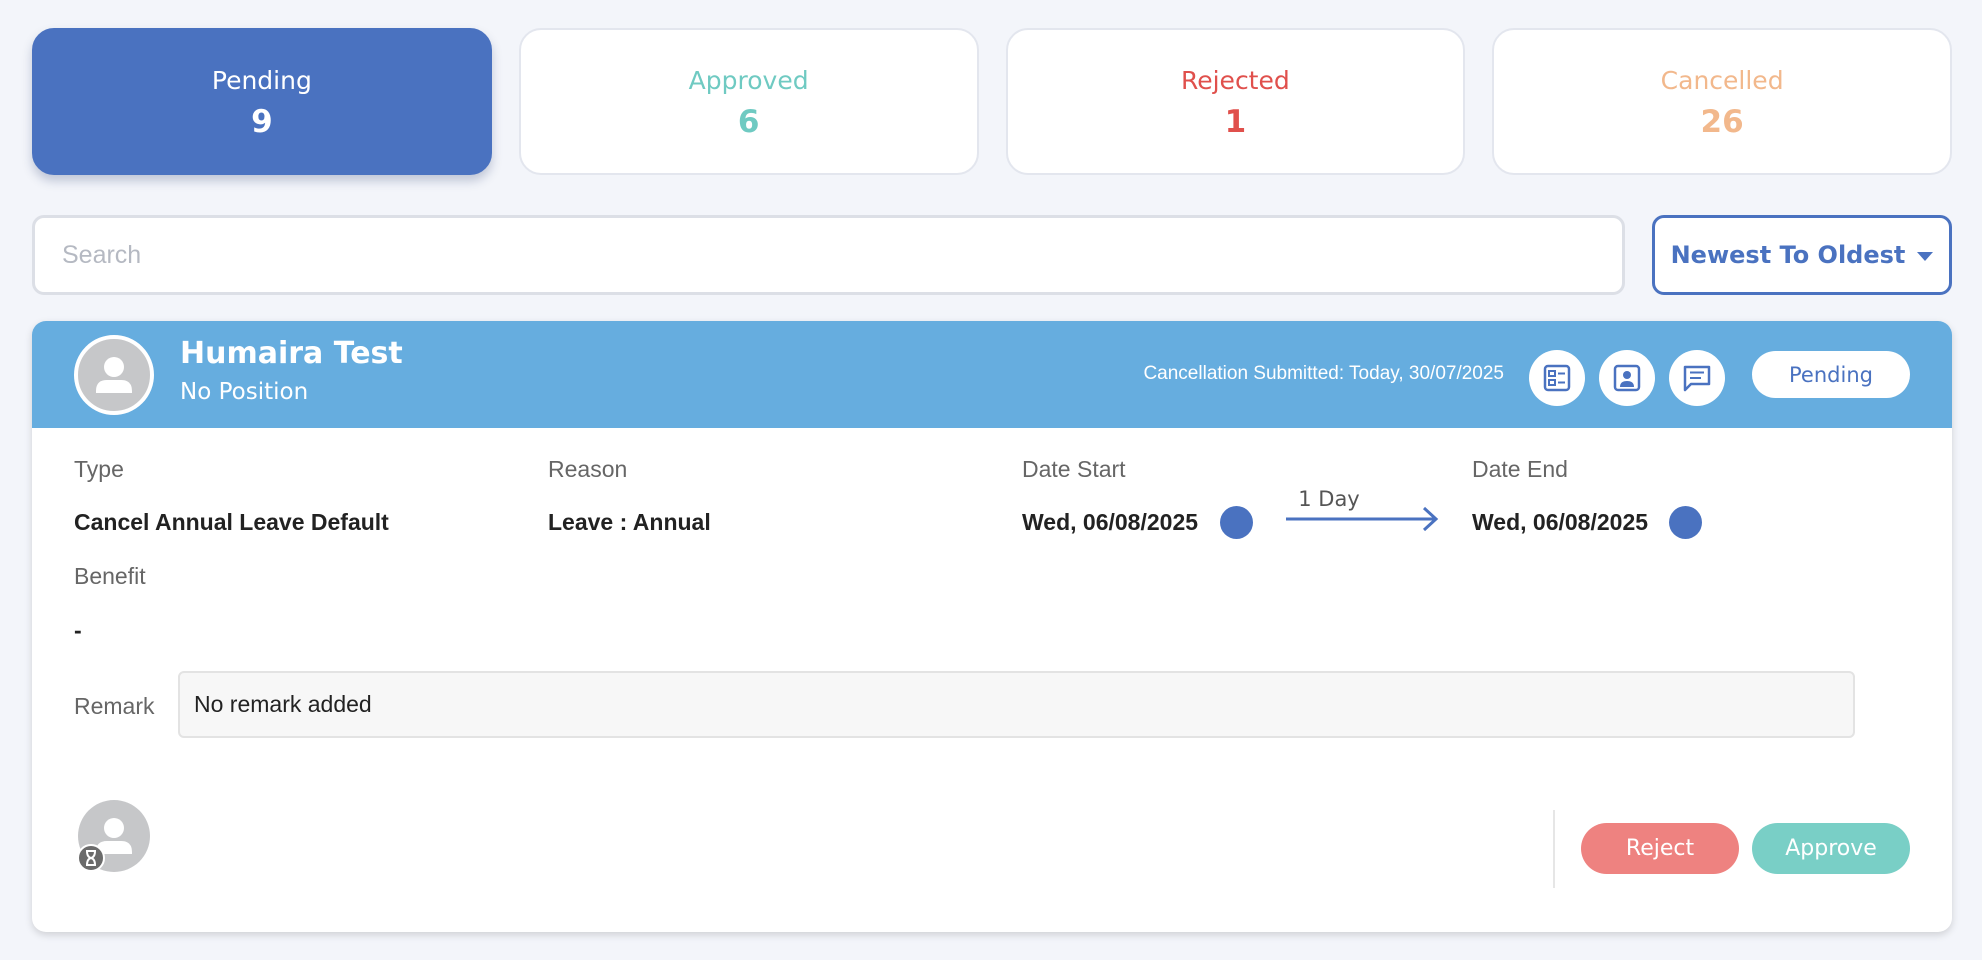 Image resolution: width=1982 pixels, height=960 pixels. What do you see at coordinates (231, 522) in the screenshot?
I see `type-value: Cancel Annual Leave Default` at bounding box center [231, 522].